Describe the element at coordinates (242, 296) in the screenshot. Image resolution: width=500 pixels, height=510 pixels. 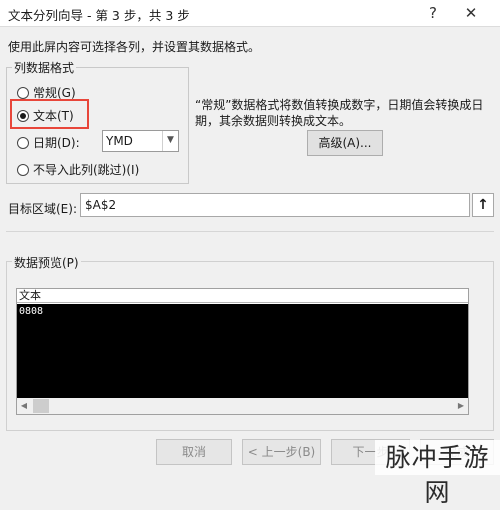
I see `preview-column-header: 文本` at that location.